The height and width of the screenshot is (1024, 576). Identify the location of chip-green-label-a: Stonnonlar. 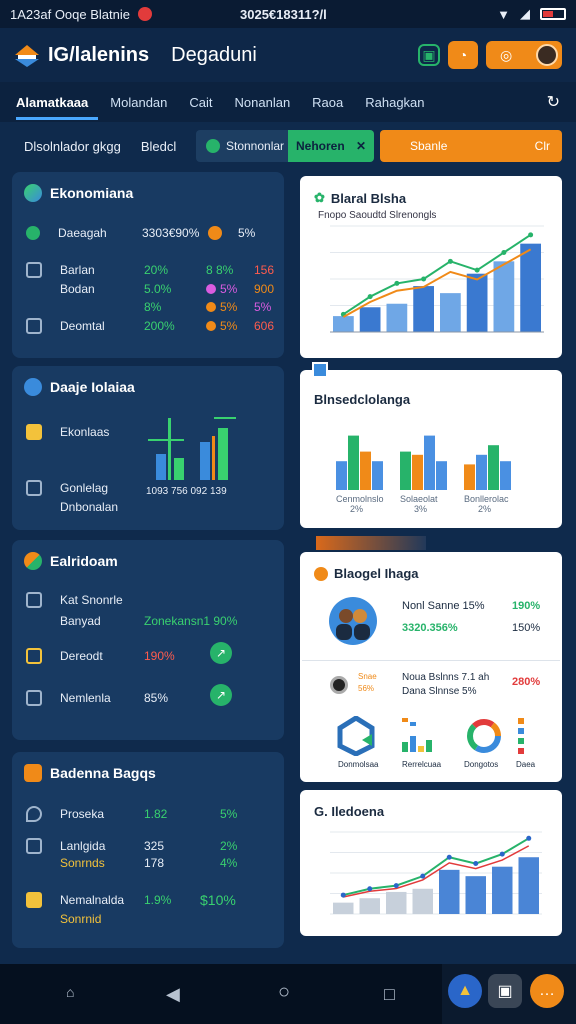
(255, 146).